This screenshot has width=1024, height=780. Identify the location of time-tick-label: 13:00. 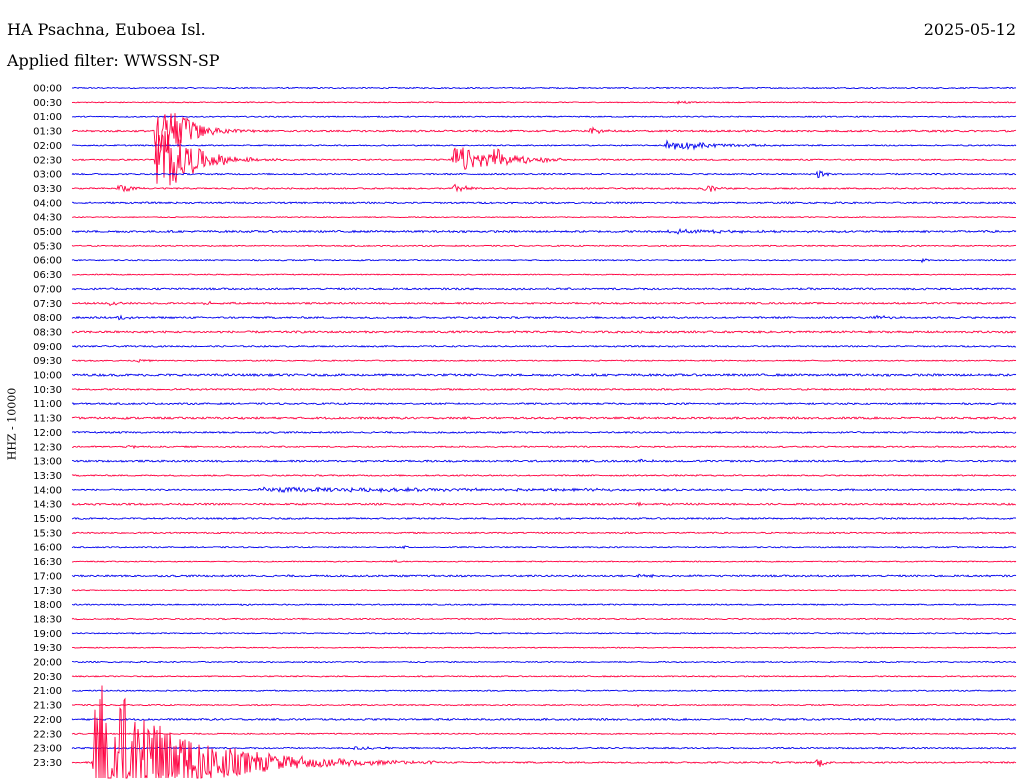
(47, 462).